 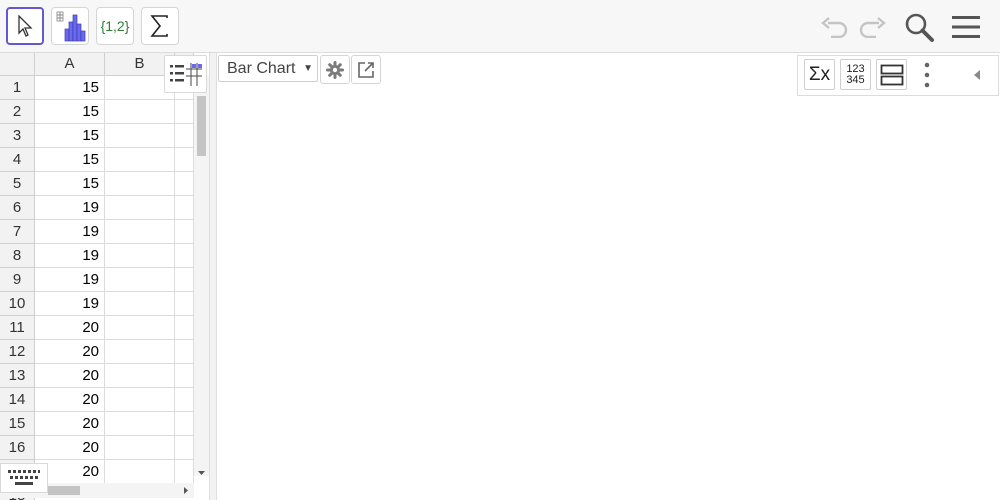 I want to click on row-header: 7, so click(x=17, y=232).